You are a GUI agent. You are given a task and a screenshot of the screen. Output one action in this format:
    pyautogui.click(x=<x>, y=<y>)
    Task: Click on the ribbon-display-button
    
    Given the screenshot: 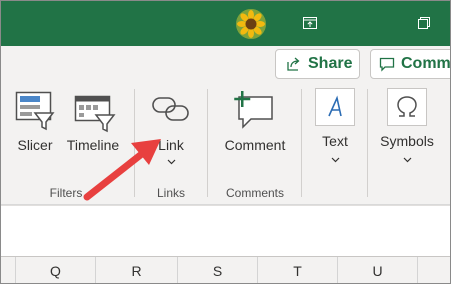 What is the action you would take?
    pyautogui.click(x=310, y=23)
    